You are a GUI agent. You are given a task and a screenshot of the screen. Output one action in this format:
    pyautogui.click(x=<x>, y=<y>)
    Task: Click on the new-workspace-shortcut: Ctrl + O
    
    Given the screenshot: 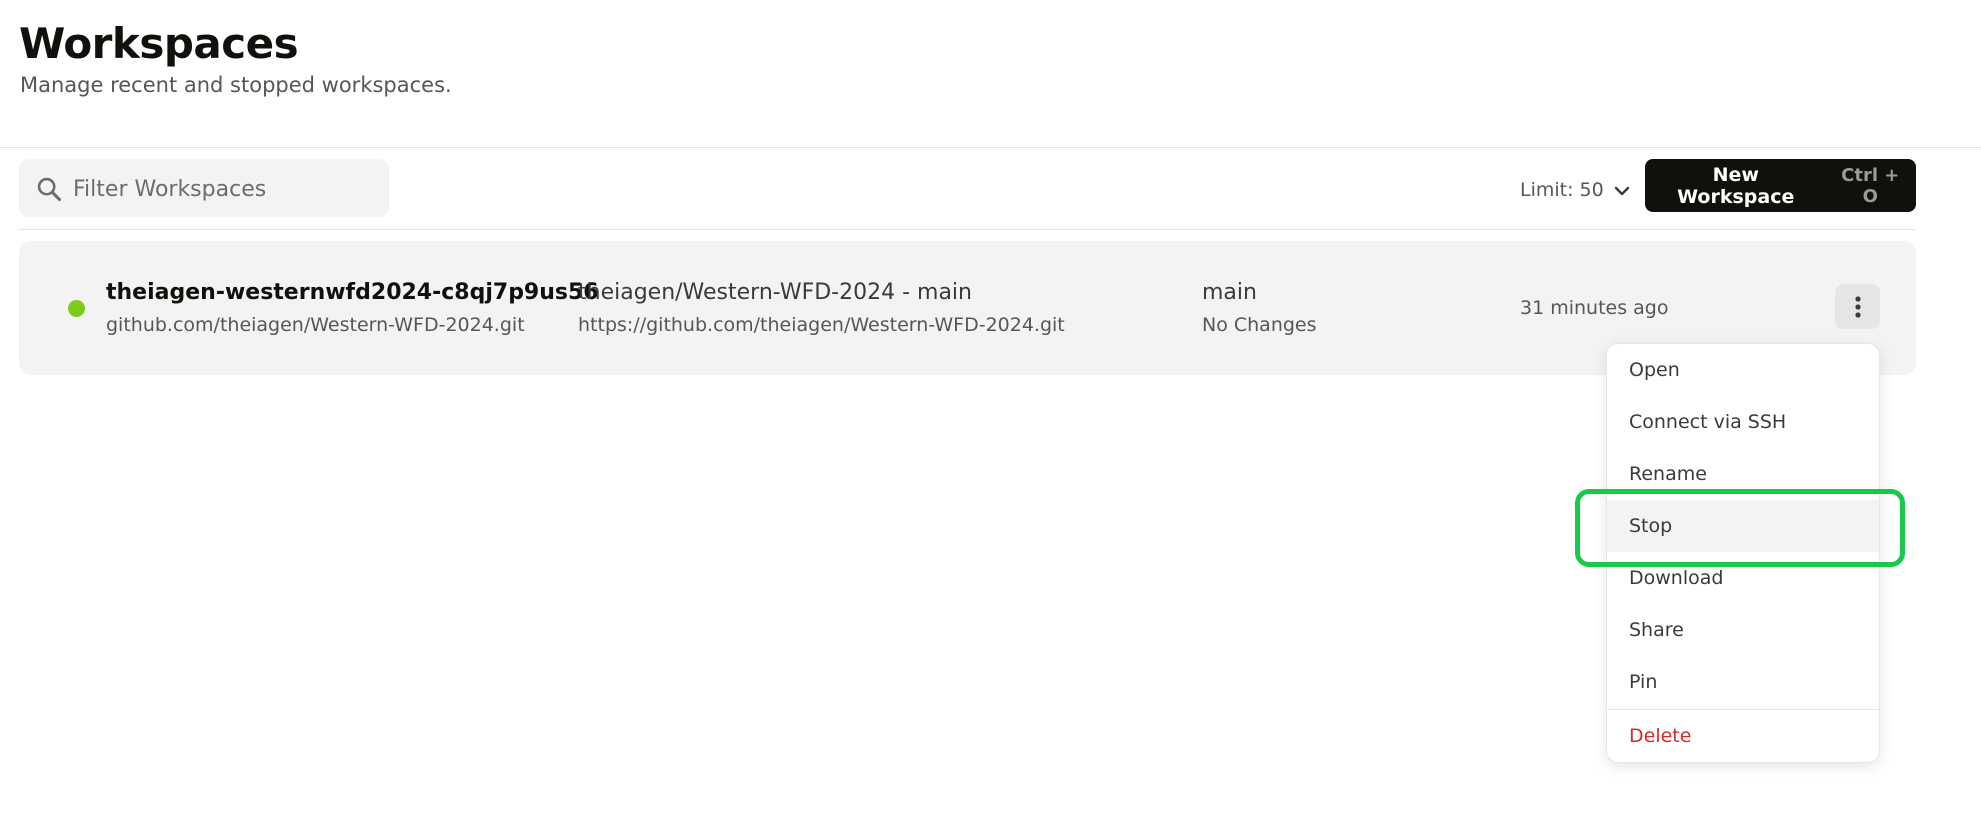 What is the action you would take?
    pyautogui.click(x=1870, y=185)
    